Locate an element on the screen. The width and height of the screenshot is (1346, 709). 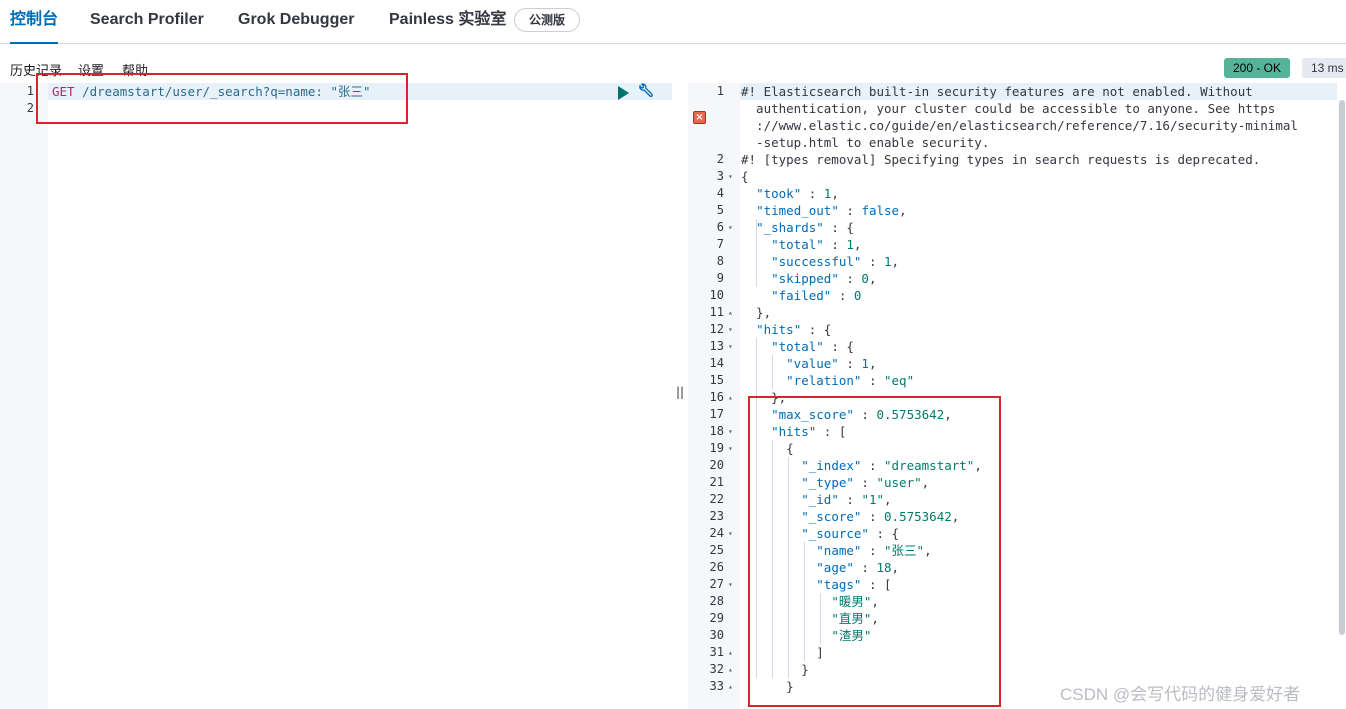
line-number: 10 is located at coordinates (716, 295).